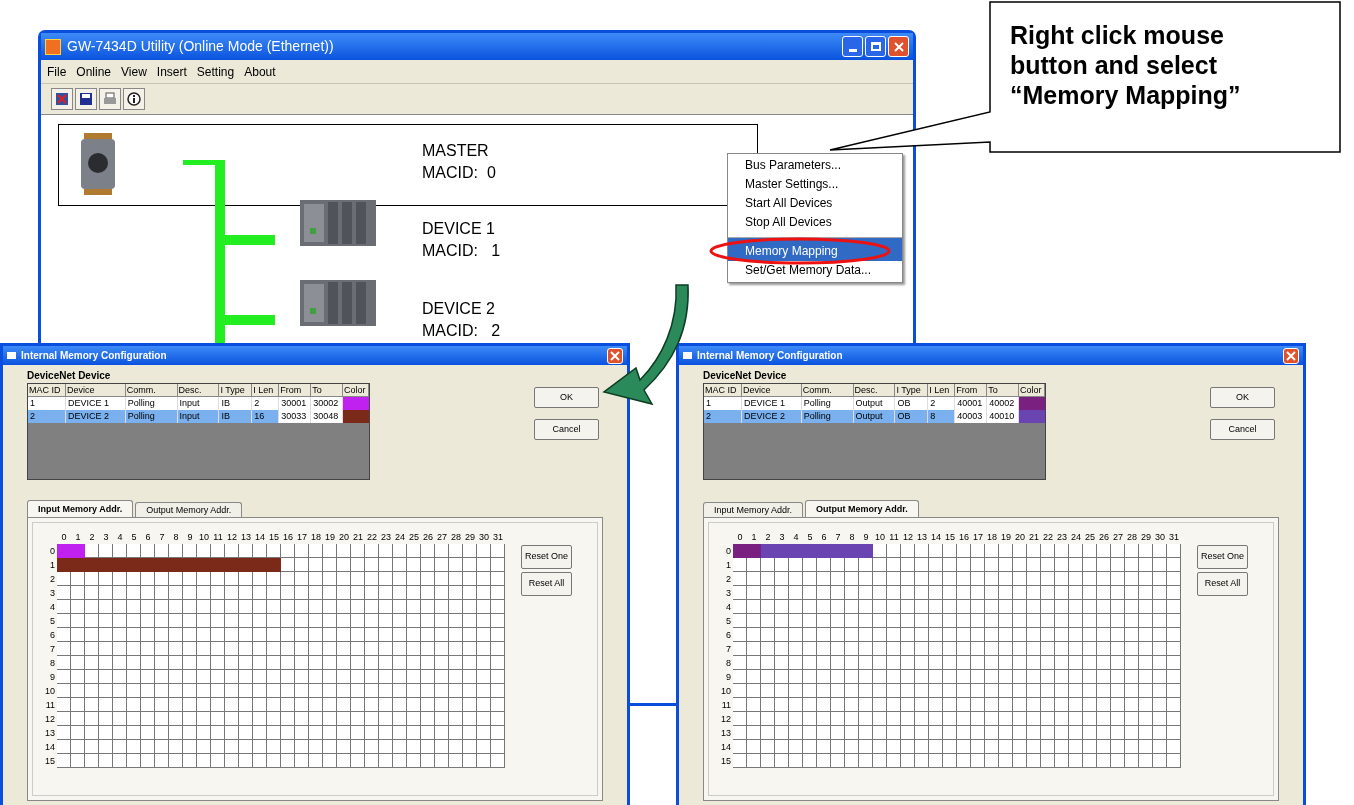  What do you see at coordinates (344, 537) in the screenshot?
I see `column-number: 20` at bounding box center [344, 537].